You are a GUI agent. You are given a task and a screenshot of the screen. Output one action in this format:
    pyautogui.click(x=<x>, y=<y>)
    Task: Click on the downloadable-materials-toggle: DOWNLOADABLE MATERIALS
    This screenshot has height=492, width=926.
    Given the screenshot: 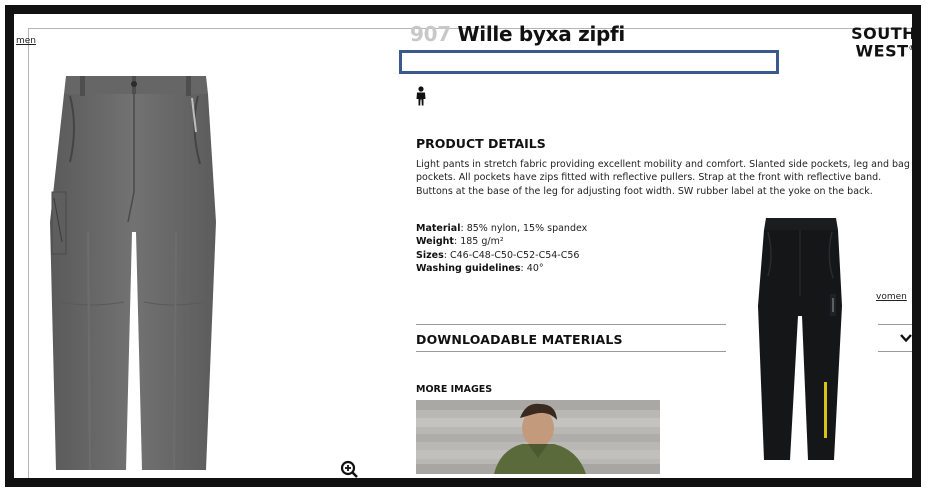 What is the action you would take?
    pyautogui.click(x=519, y=339)
    